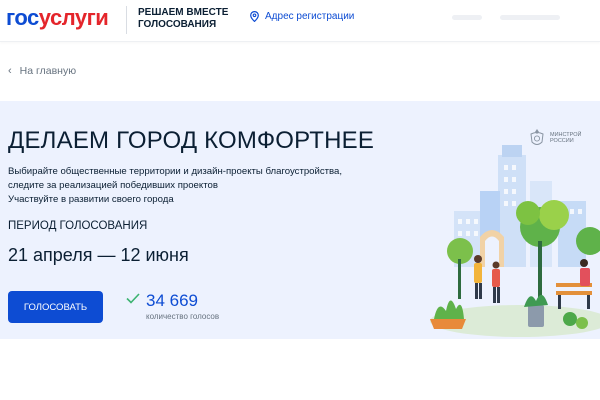 The image size is (600, 400). I want to click on back-link-label: На главную, so click(48, 71).